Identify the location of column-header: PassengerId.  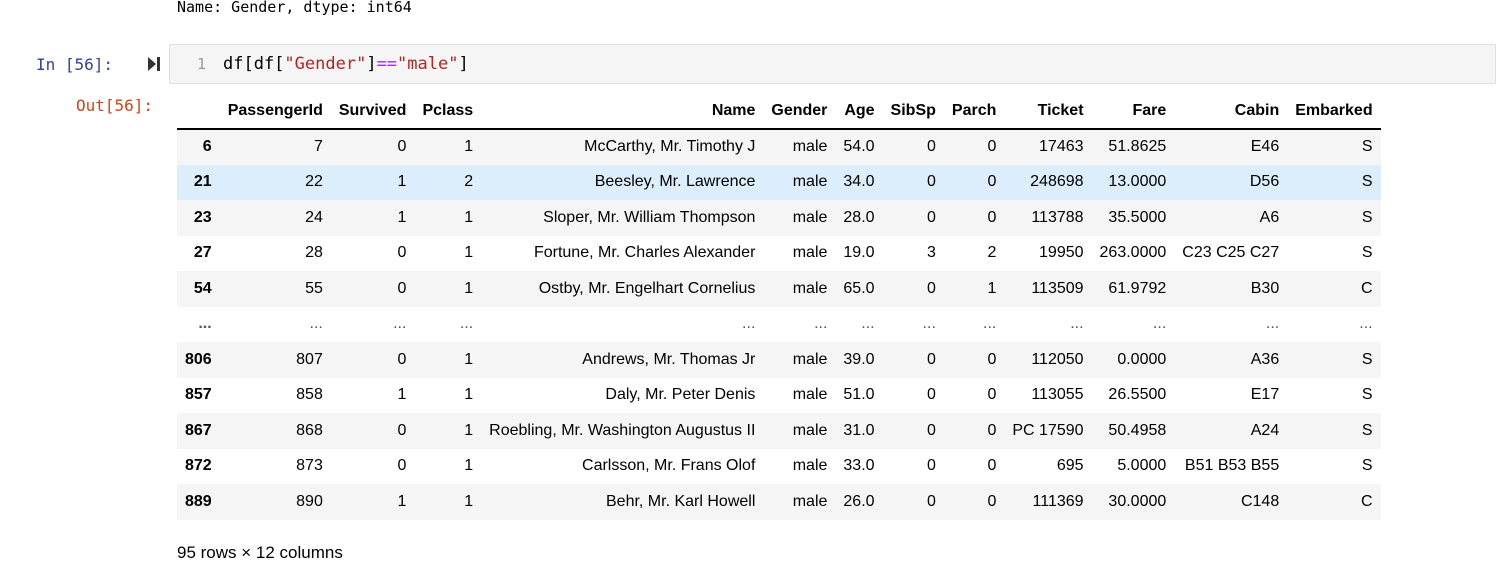
(275, 112).